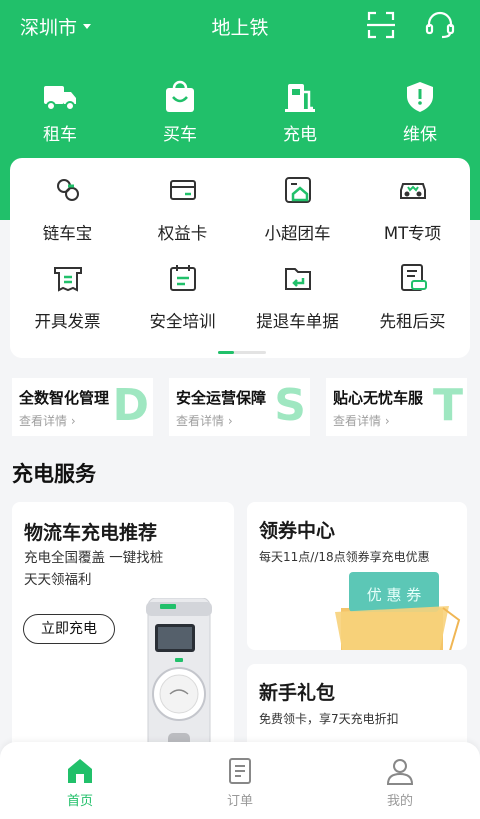  What do you see at coordinates (93, 569) in the screenshot?
I see `charge-card-desc: 充电全国覆盖 一键找桩 天天领福利` at bounding box center [93, 569].